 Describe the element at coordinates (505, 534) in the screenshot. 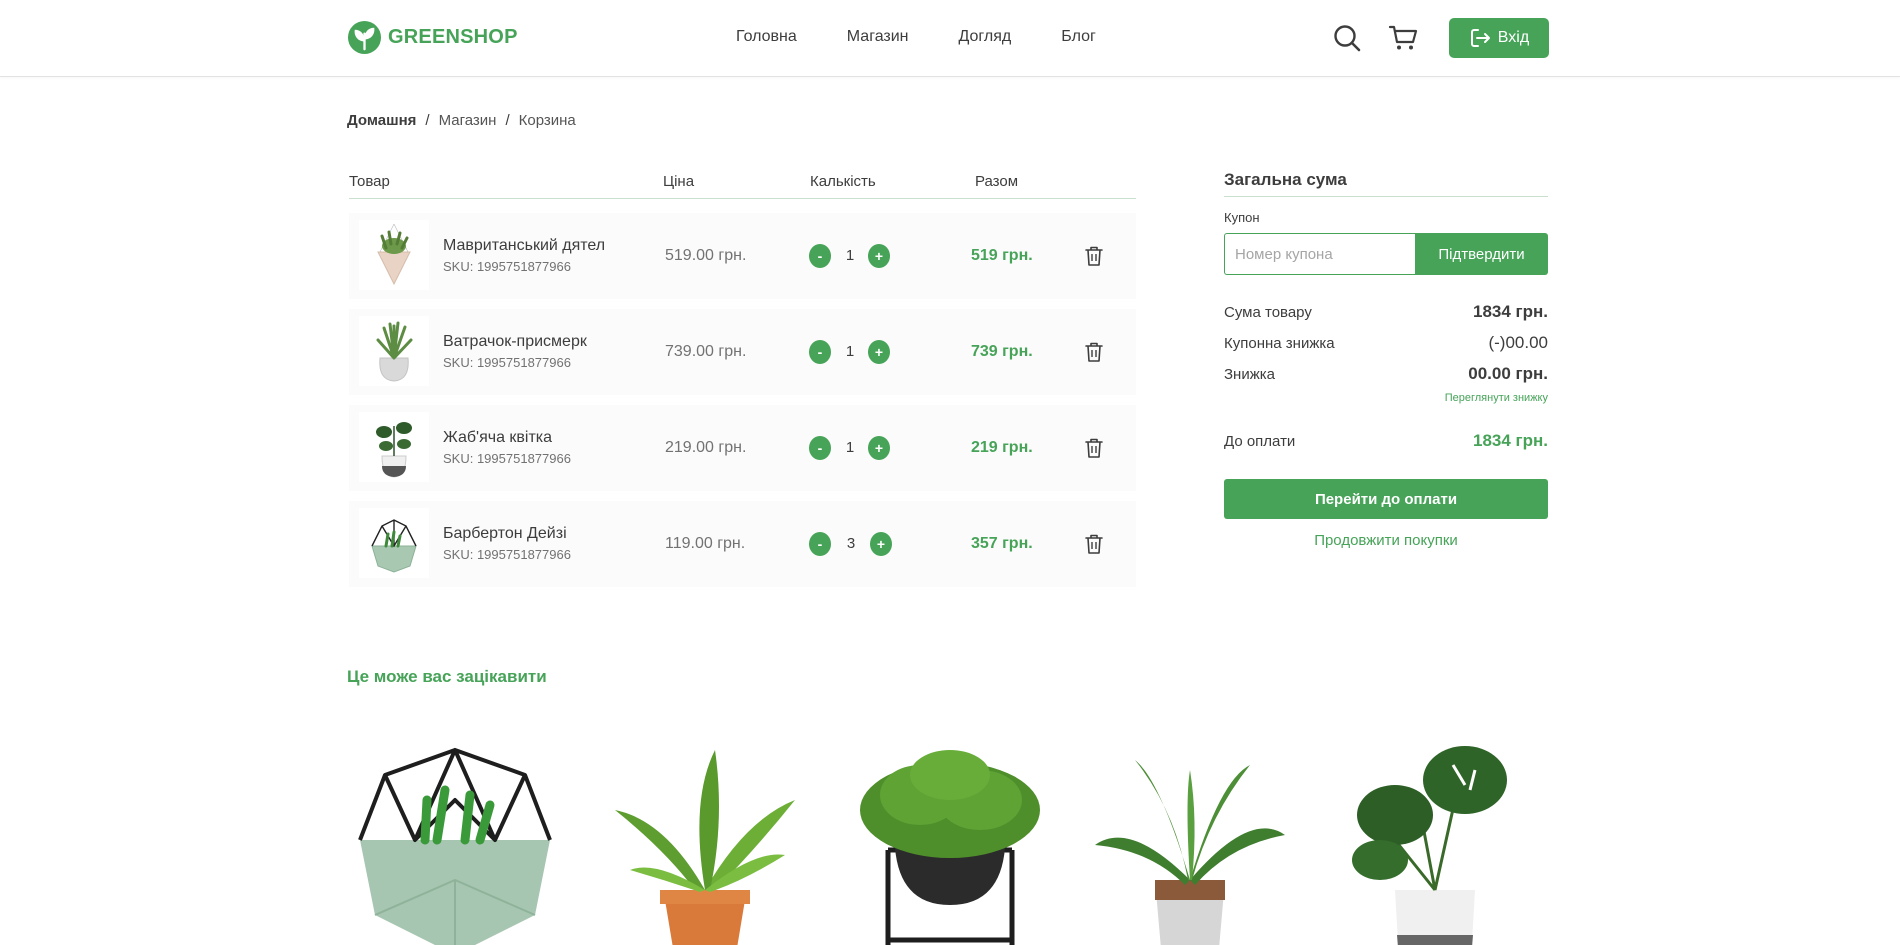

I see `product-name: Барбертон Дейзі` at that location.